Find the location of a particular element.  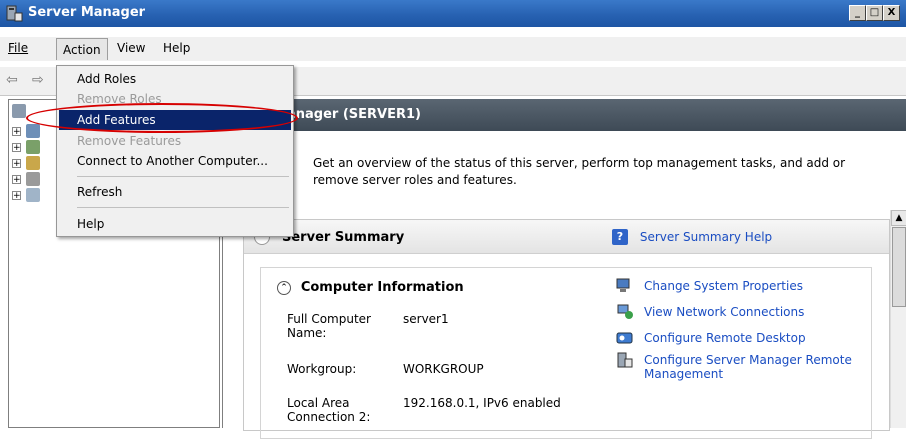

annotation-ellipse is located at coordinates (162, 118).